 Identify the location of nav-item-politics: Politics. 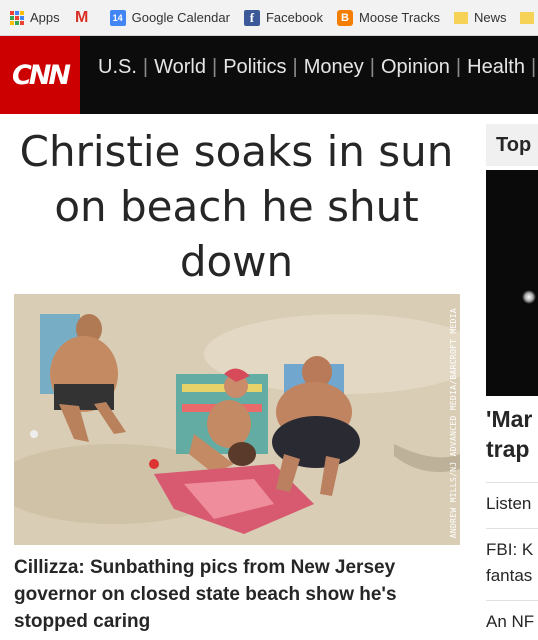
(254, 67).